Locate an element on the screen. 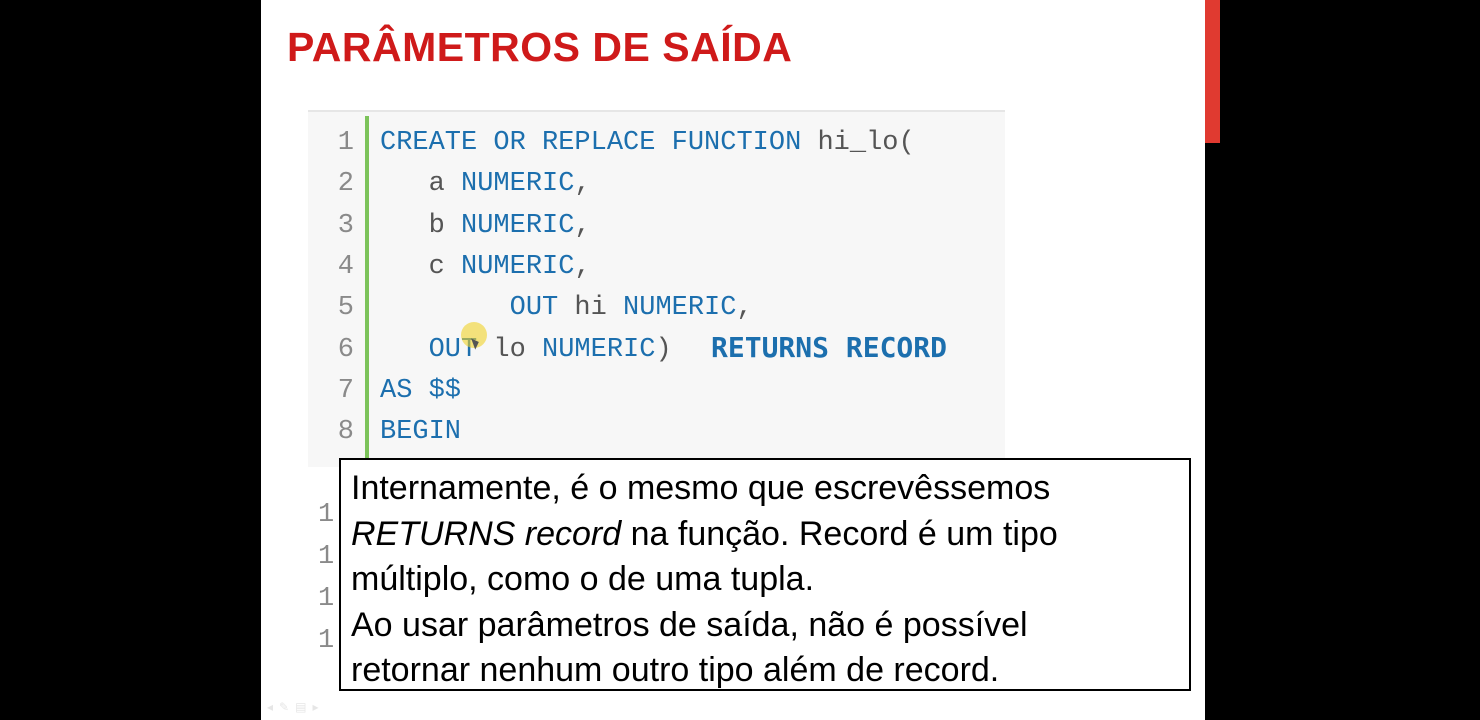 The width and height of the screenshot is (1480, 720). code-line: 1 CREATE OR REPLACE FUNCTION hi_lo( is located at coordinates (658, 143).